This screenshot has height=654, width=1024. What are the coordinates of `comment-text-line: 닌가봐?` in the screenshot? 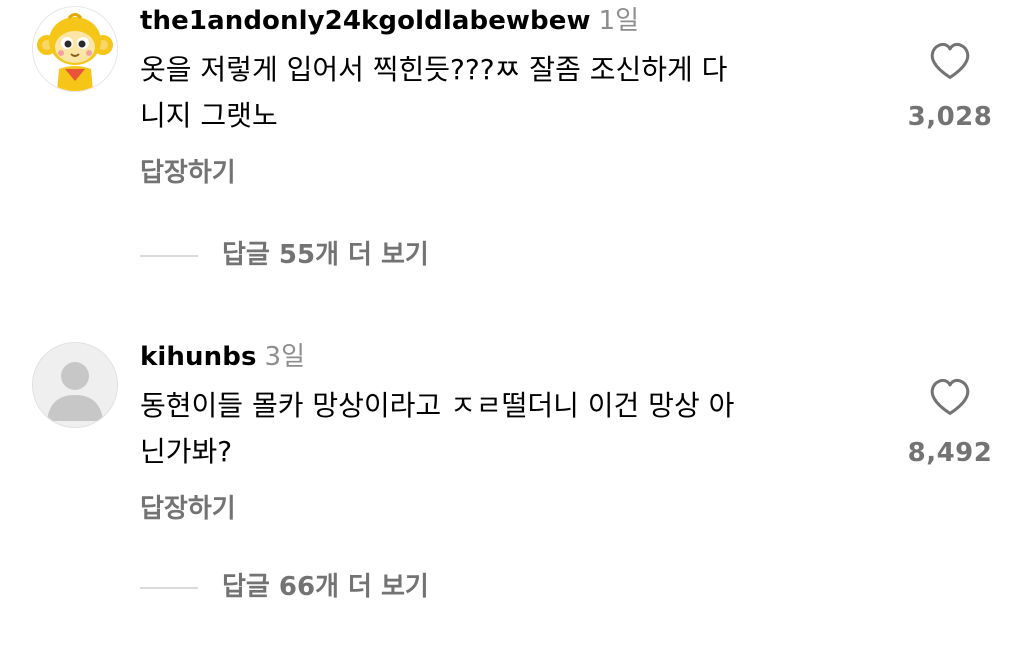 It's located at (186, 451).